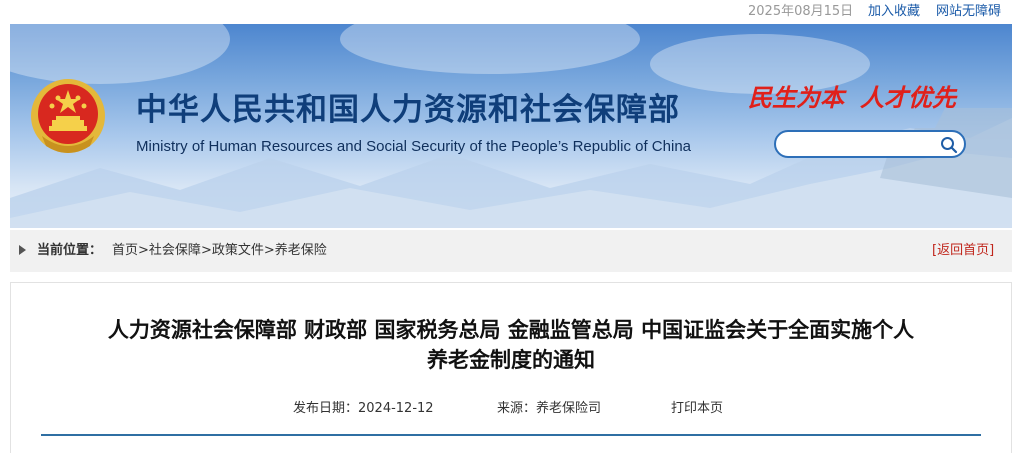 The height and width of the screenshot is (453, 1020). Describe the element at coordinates (396, 408) in the screenshot. I see `publish-date-value: 2024-12-12` at that location.